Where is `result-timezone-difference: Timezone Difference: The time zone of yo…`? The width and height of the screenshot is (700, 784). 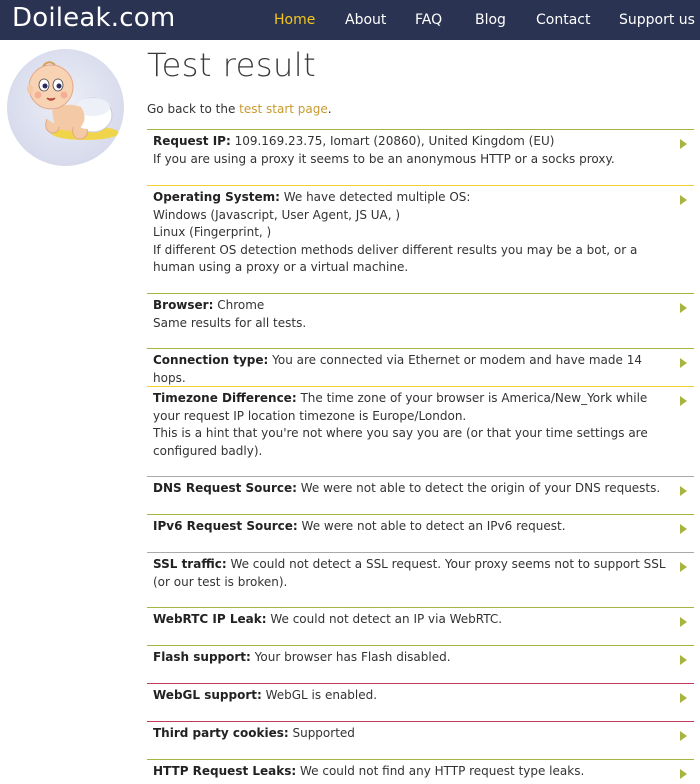 result-timezone-difference: Timezone Difference: The time zone of yo… is located at coordinates (420, 423).